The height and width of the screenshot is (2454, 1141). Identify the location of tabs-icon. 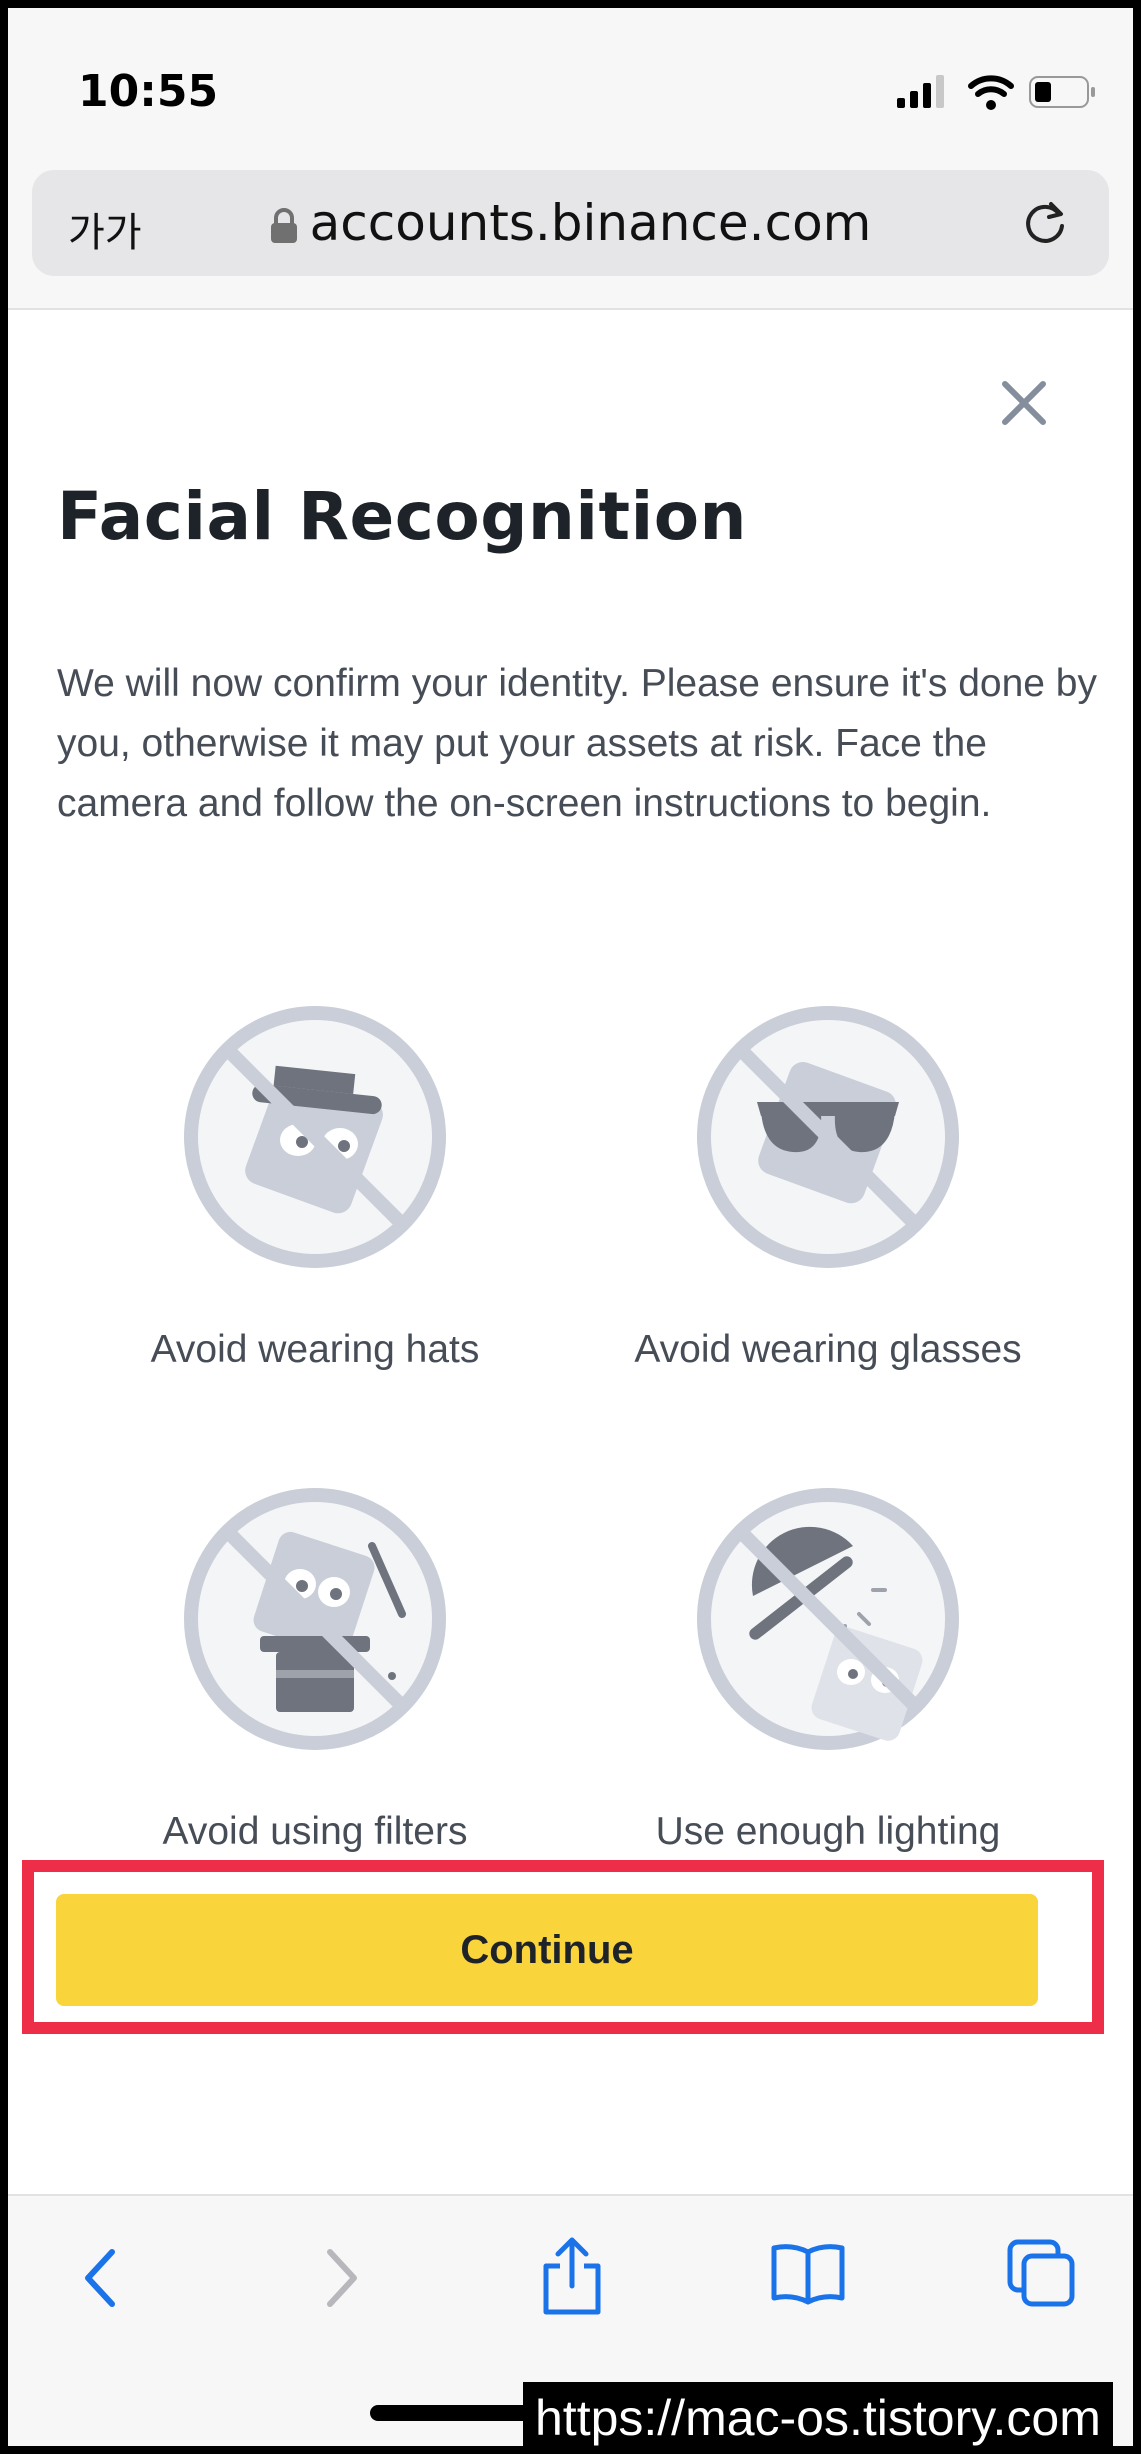
(1042, 2274).